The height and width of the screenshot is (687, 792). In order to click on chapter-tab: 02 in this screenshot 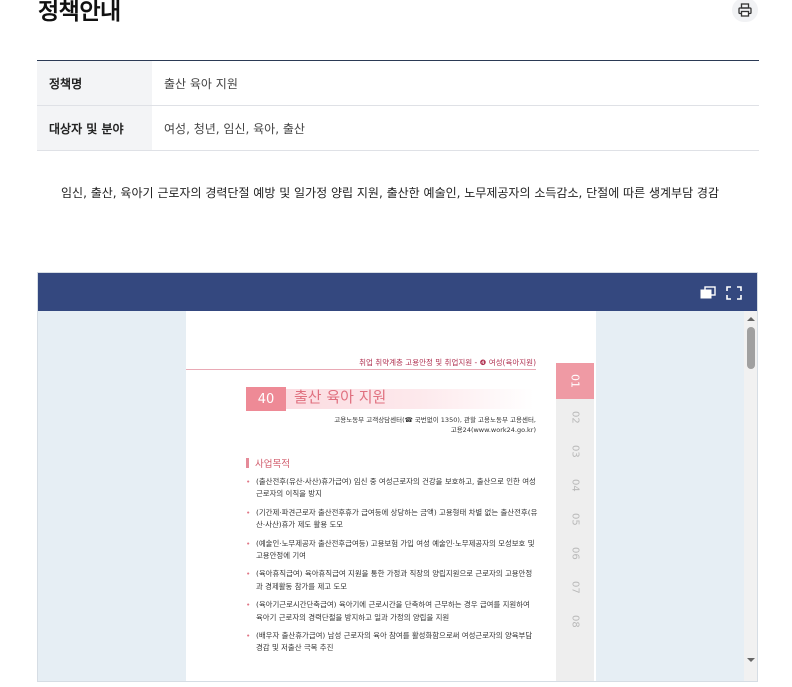, I will do `click(575, 417)`.